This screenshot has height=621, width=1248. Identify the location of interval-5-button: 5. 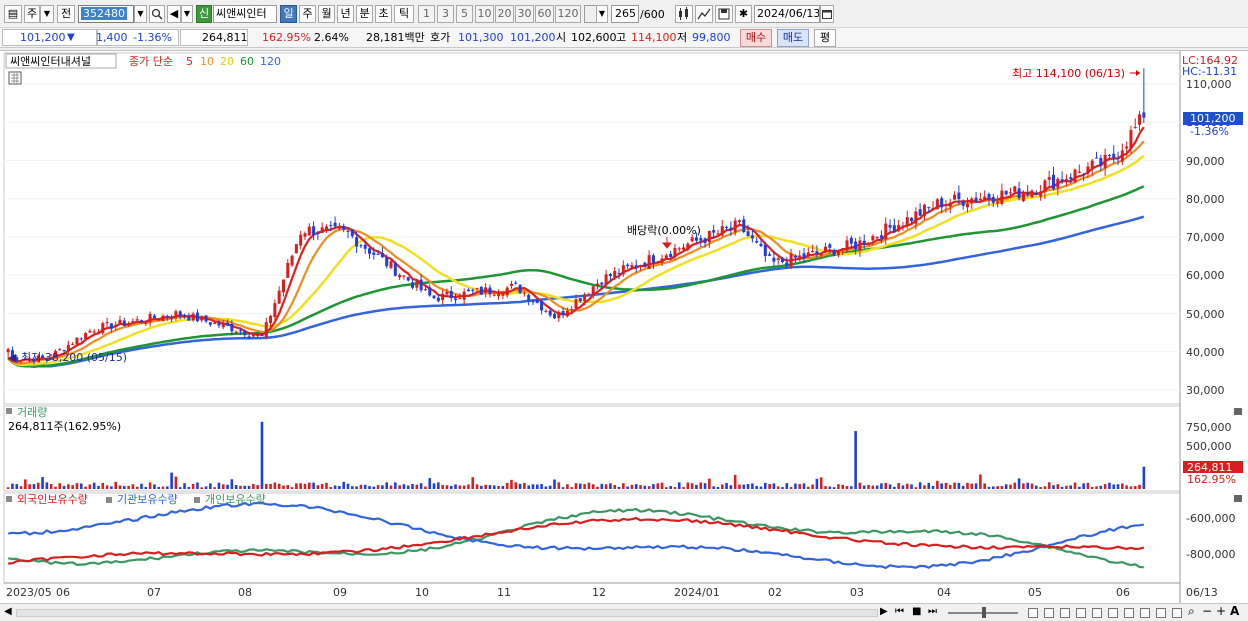
(464, 14).